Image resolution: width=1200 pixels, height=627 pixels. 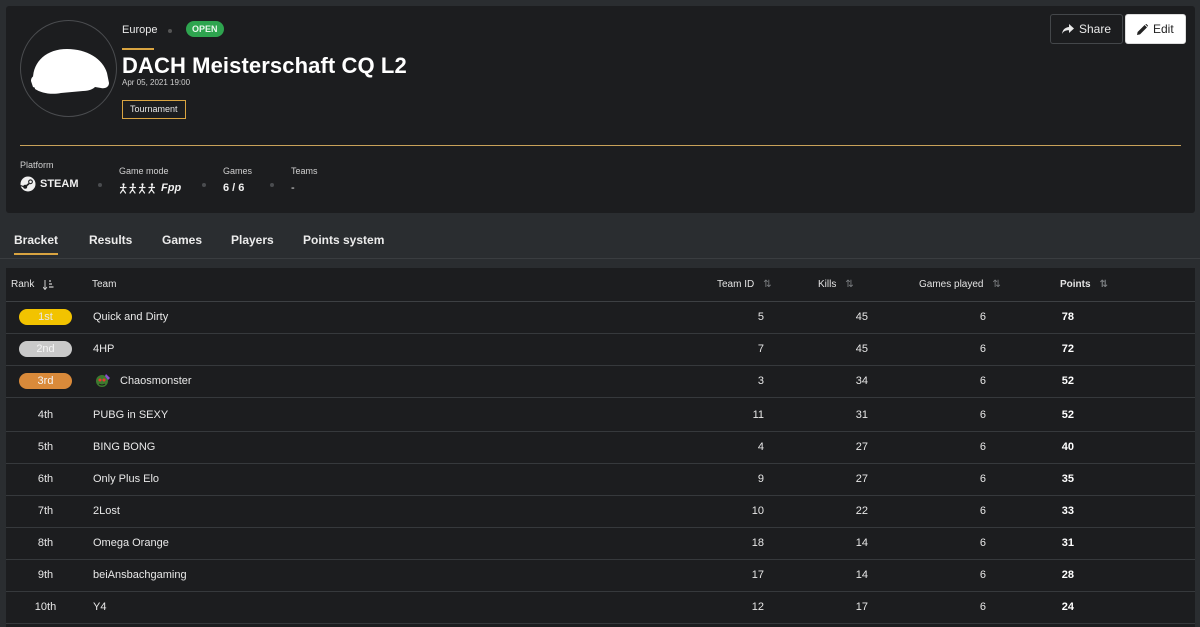 I want to click on kills-cell: 14, so click(x=861, y=543).